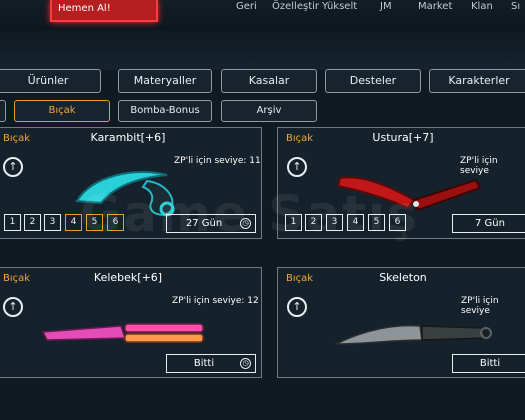 This screenshot has height=420, width=525. I want to click on item-title: Ustura[+7], so click(403, 137).